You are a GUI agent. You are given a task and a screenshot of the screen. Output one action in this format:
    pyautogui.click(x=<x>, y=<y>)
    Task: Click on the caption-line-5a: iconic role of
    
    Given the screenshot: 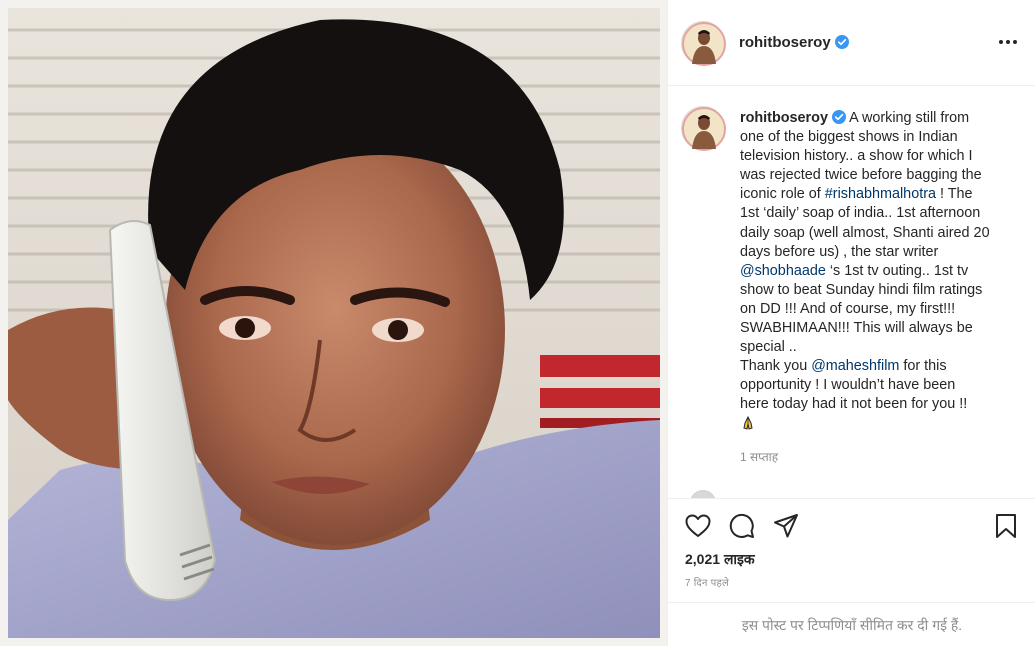 What is the action you would take?
    pyautogui.click(x=782, y=194)
    